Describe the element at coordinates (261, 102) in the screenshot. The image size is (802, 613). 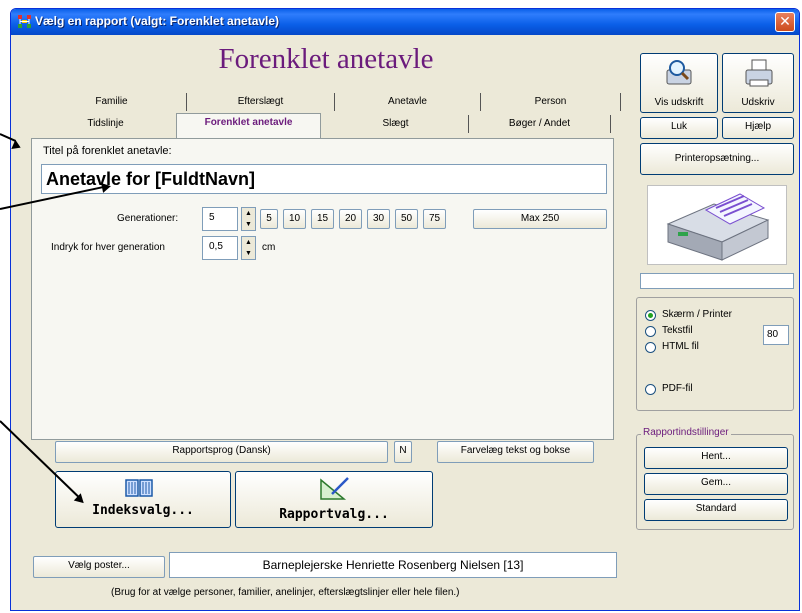
I see `tab-efterslaegt: Efterslægt` at that location.